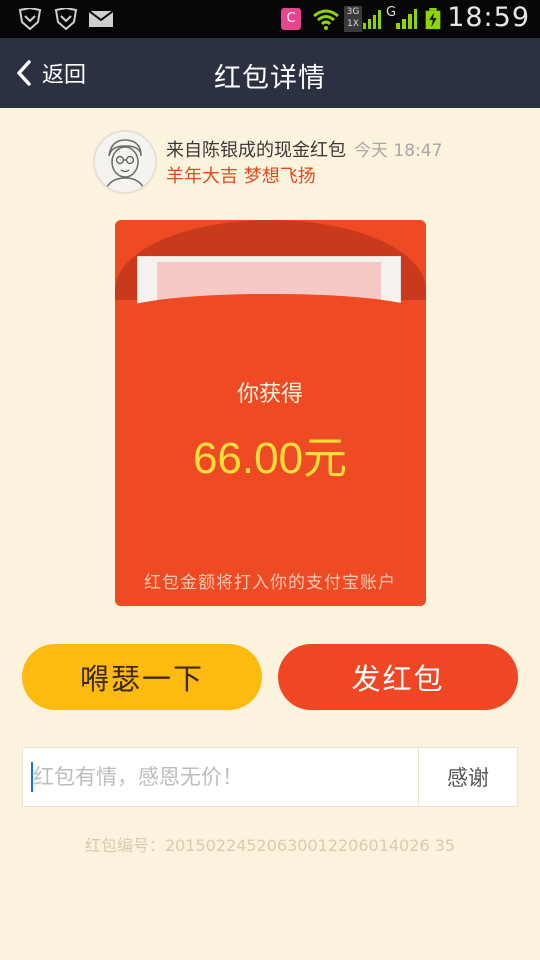 The width and height of the screenshot is (540, 960). I want to click on battery-charging-icon, so click(433, 19).